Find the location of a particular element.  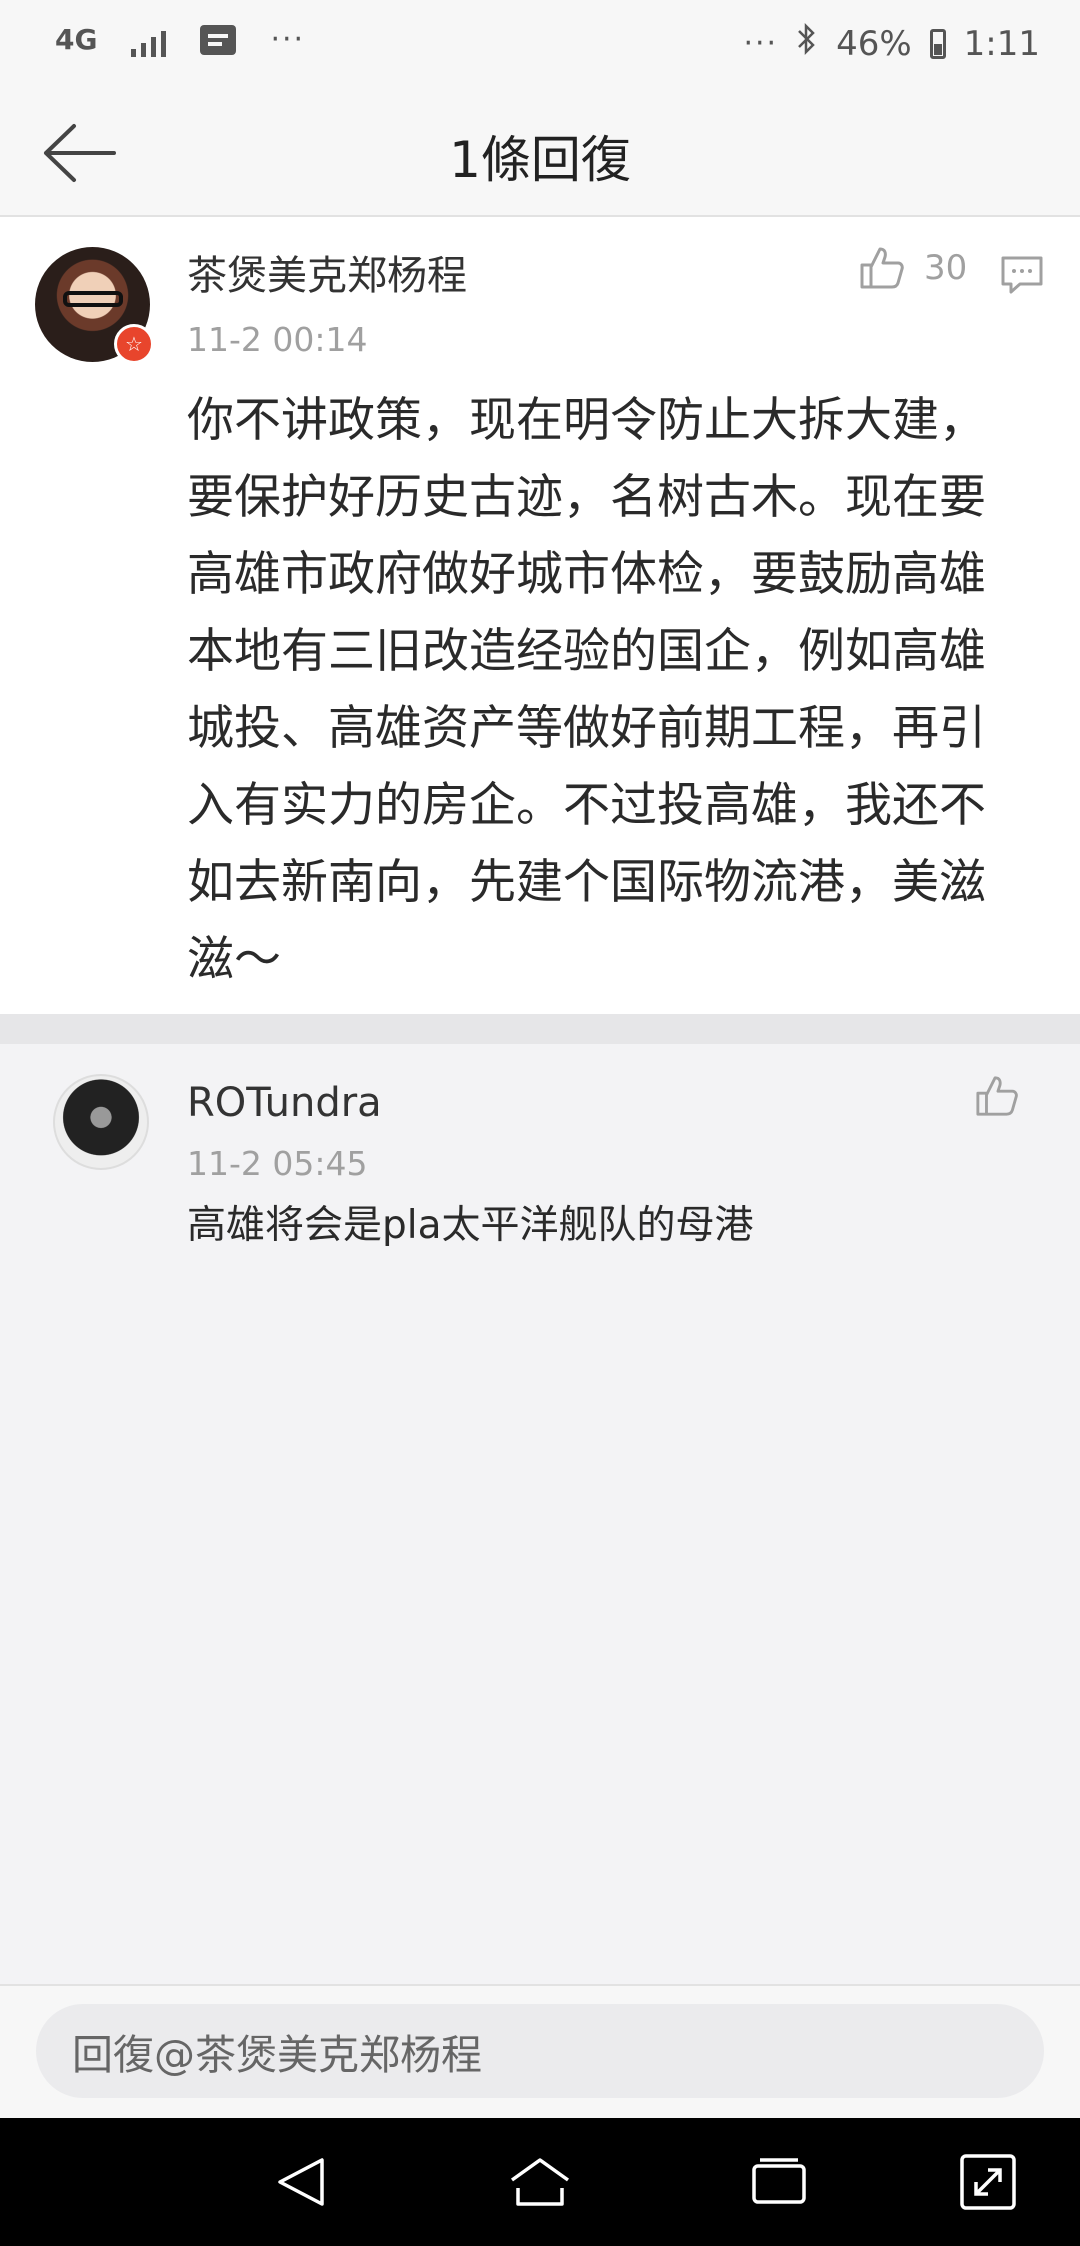

battery-percent: 46% is located at coordinates (874, 43).